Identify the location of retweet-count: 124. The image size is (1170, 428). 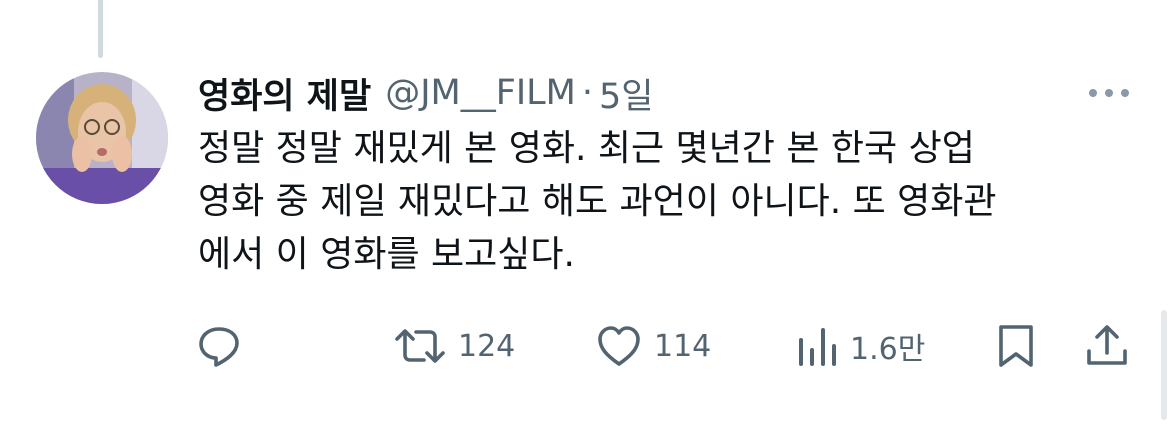
(487, 346).